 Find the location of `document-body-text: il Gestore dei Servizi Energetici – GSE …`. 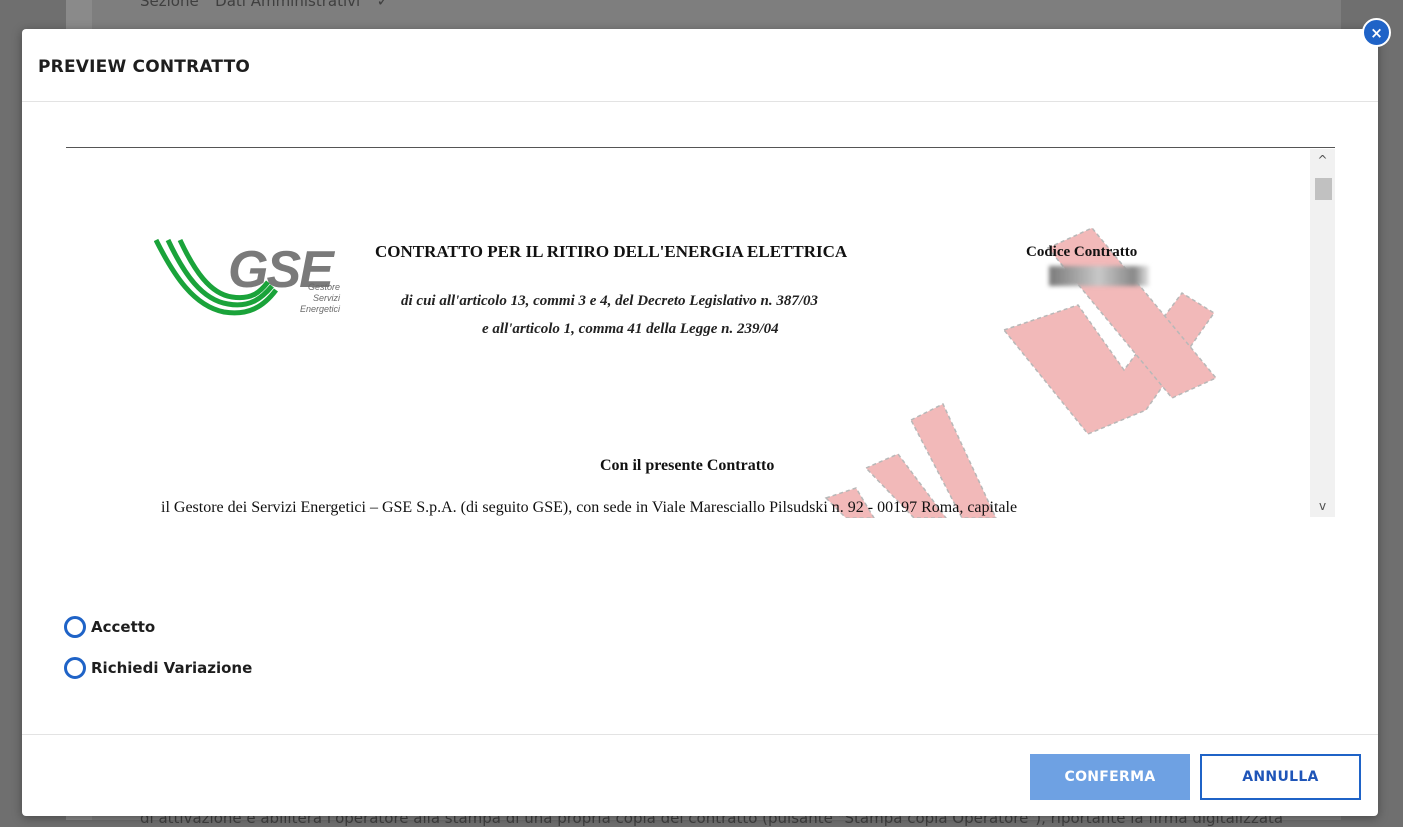

document-body-text: il Gestore dei Servizi Energetici – GSE … is located at coordinates (589, 507).